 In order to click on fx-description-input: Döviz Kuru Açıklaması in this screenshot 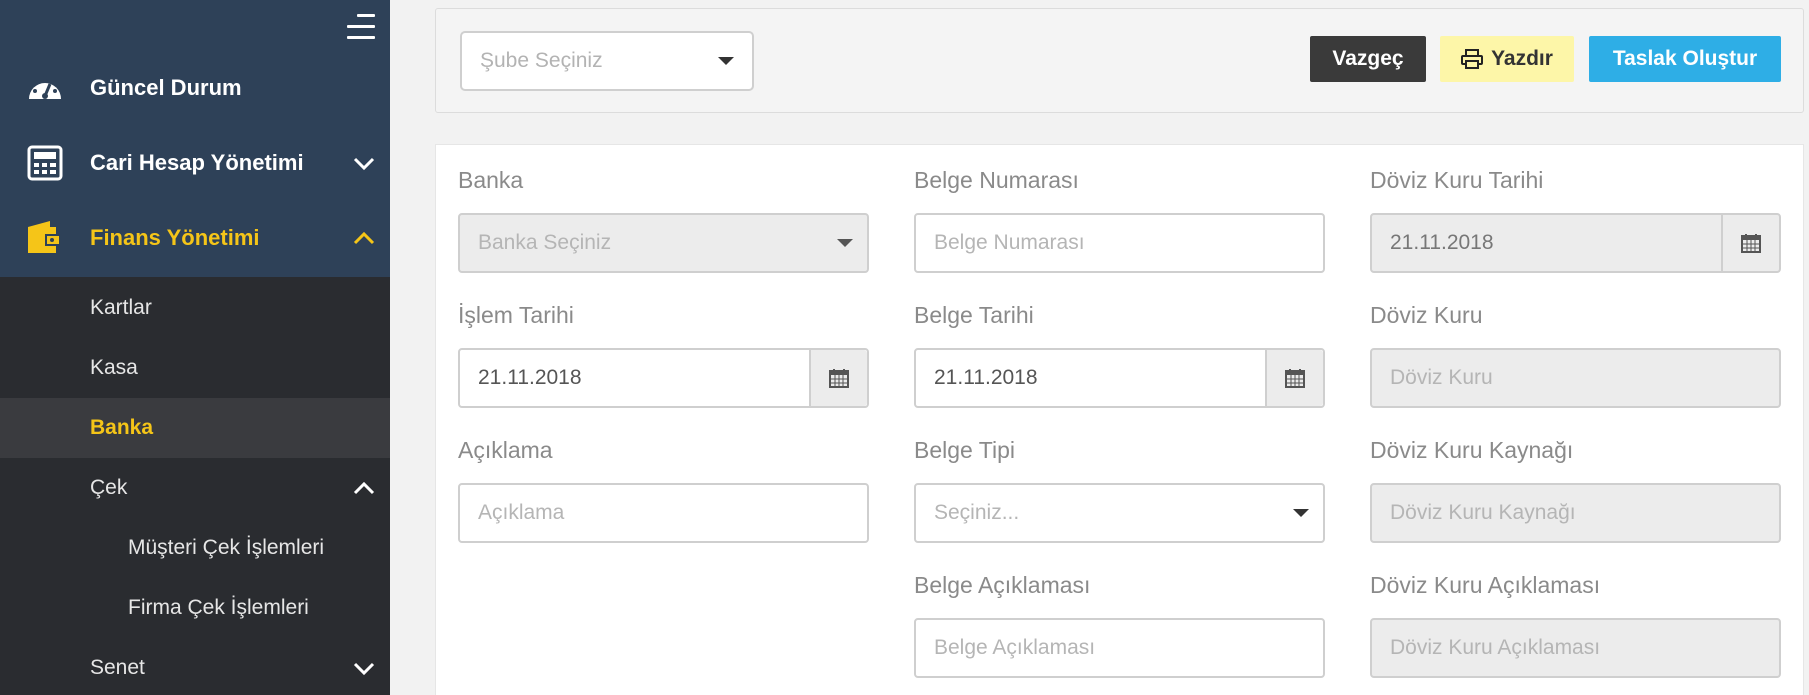, I will do `click(1575, 648)`.